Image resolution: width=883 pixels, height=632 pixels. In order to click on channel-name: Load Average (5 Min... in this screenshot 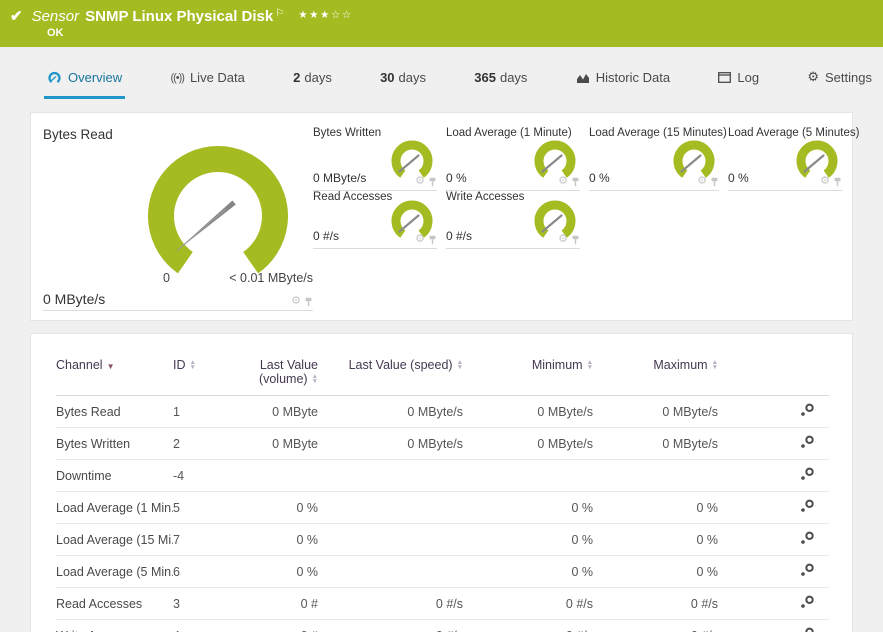, I will do `click(114, 571)`.